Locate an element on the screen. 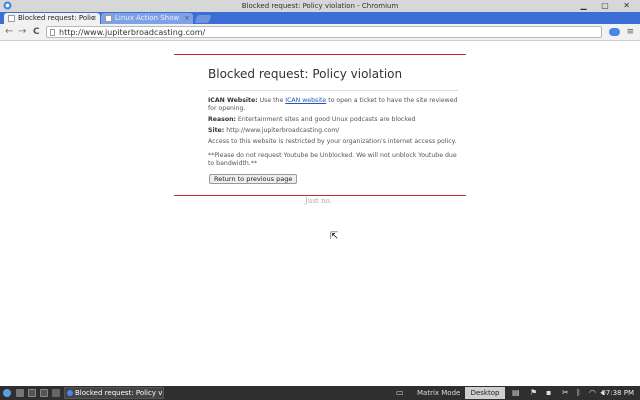 Image resolution: width=640 pixels, height=400 pixels. start-menu-icon is located at coordinates (7, 393).